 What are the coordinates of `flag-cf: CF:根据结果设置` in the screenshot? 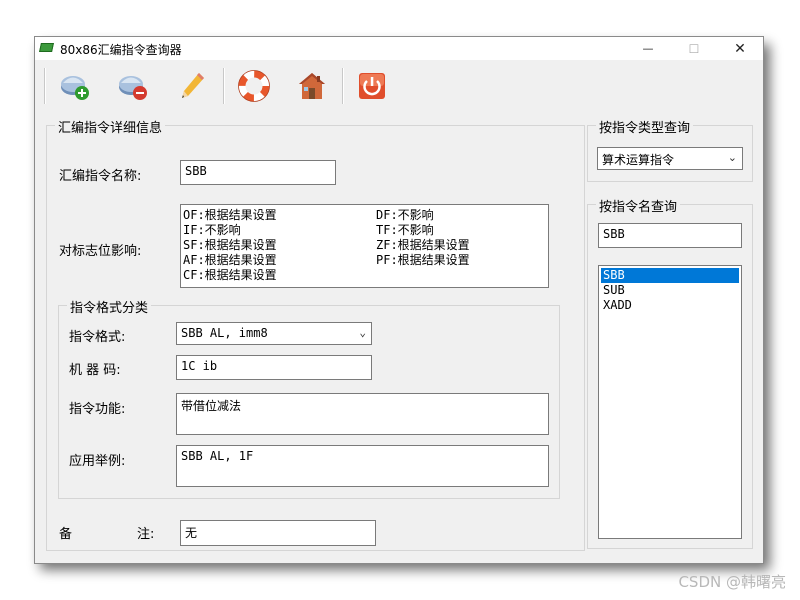 It's located at (230, 275).